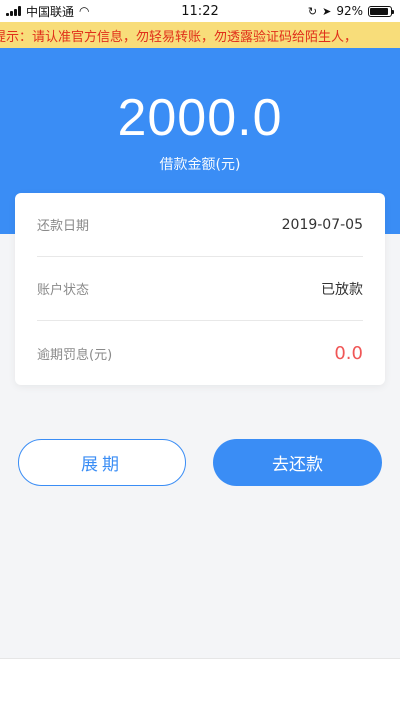  Describe the element at coordinates (200, 11) in the screenshot. I see `status-bar: 中国联通 ◠ 11:22 ↻ ➤ 92%` at that location.